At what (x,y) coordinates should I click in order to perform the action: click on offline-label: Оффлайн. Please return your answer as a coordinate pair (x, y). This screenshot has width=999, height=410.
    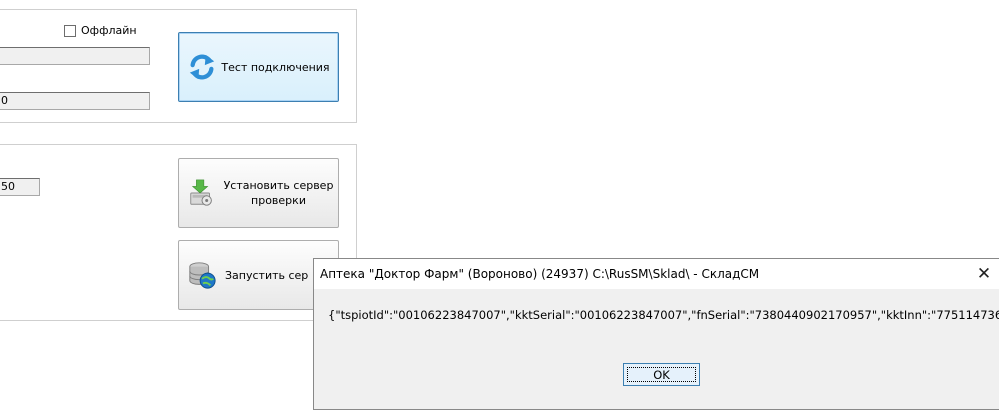
    Looking at the image, I should click on (109, 30).